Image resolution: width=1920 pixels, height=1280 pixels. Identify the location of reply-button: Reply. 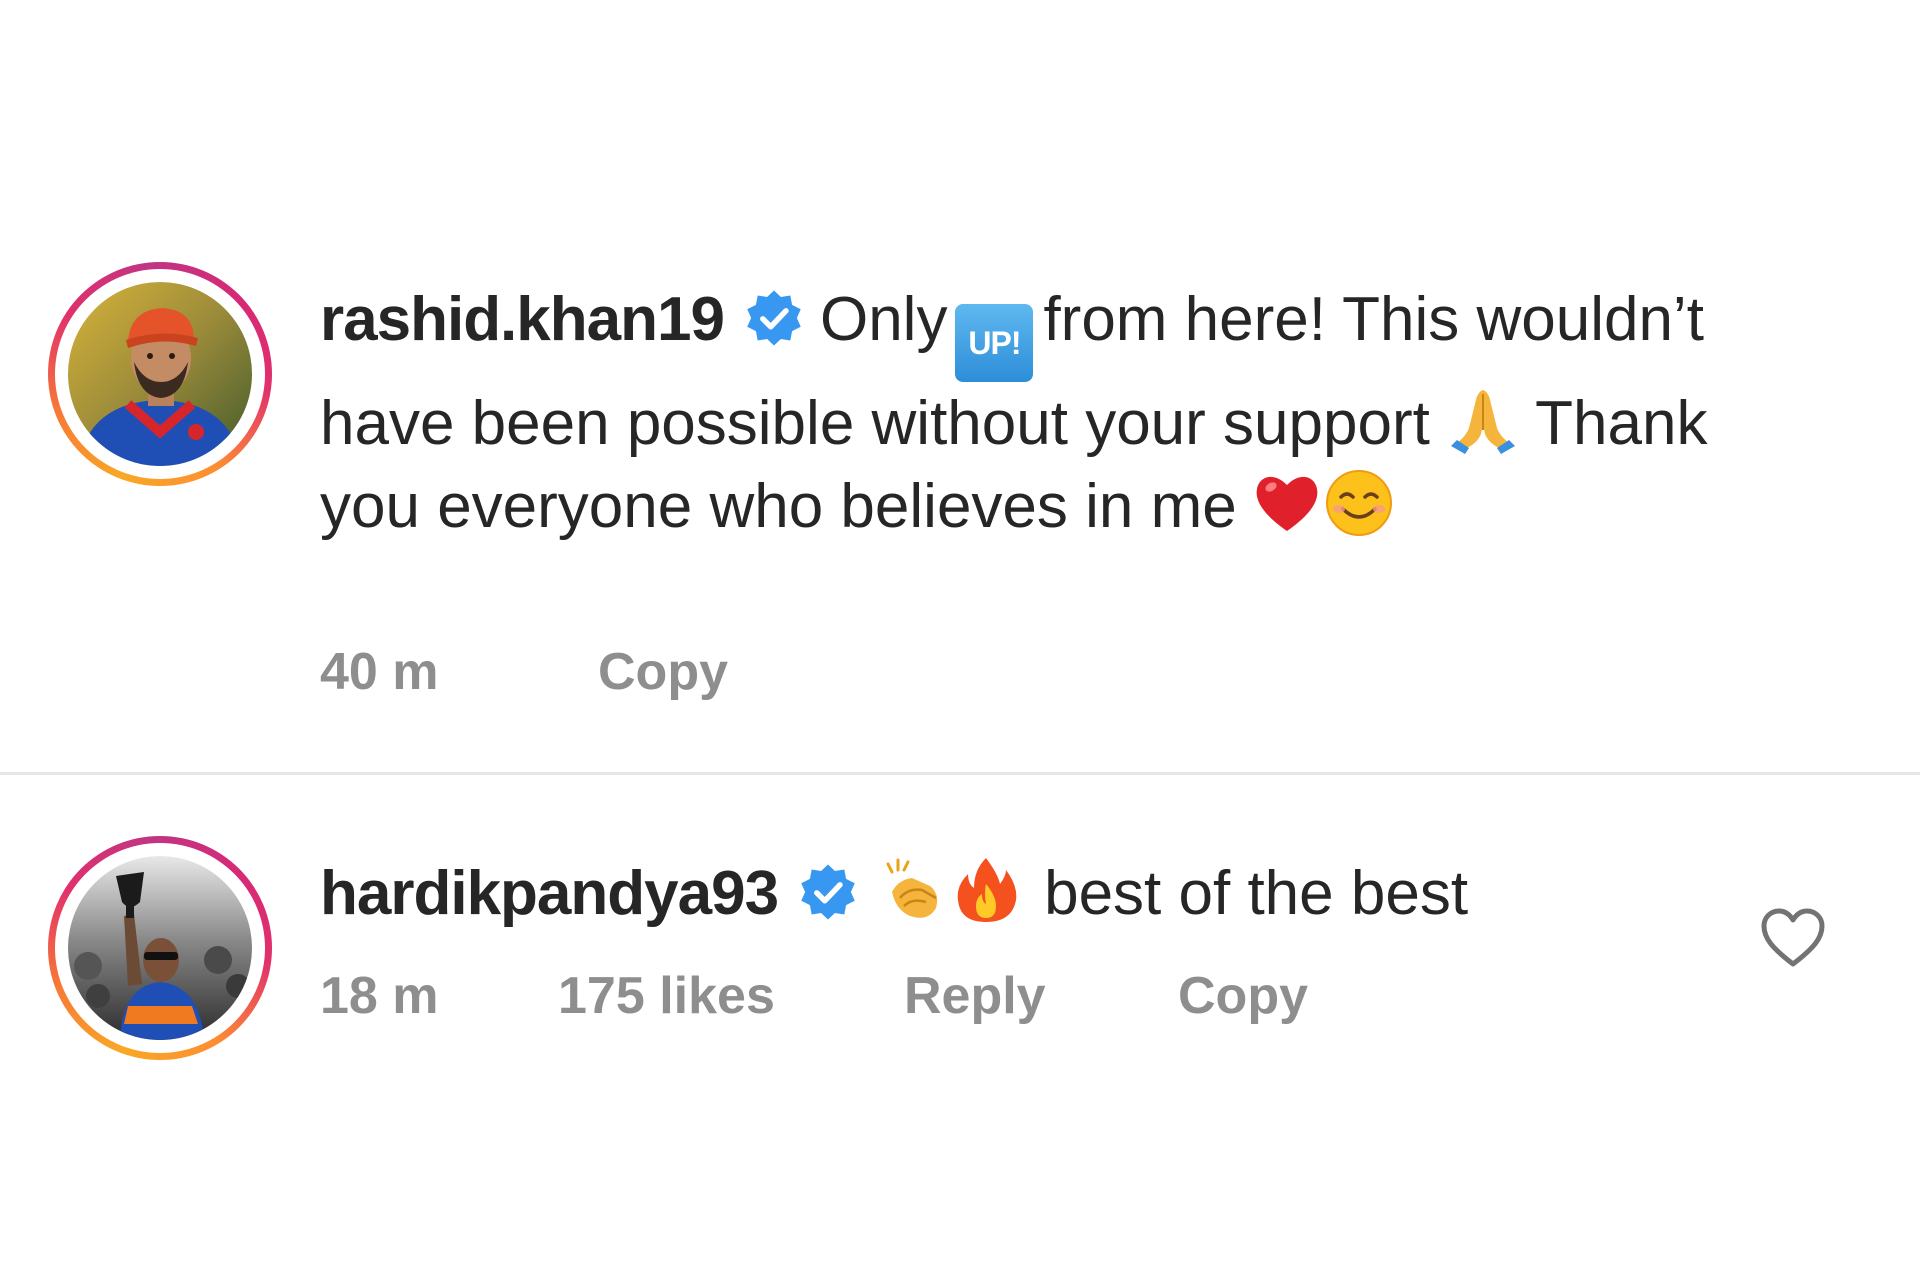
(975, 996).